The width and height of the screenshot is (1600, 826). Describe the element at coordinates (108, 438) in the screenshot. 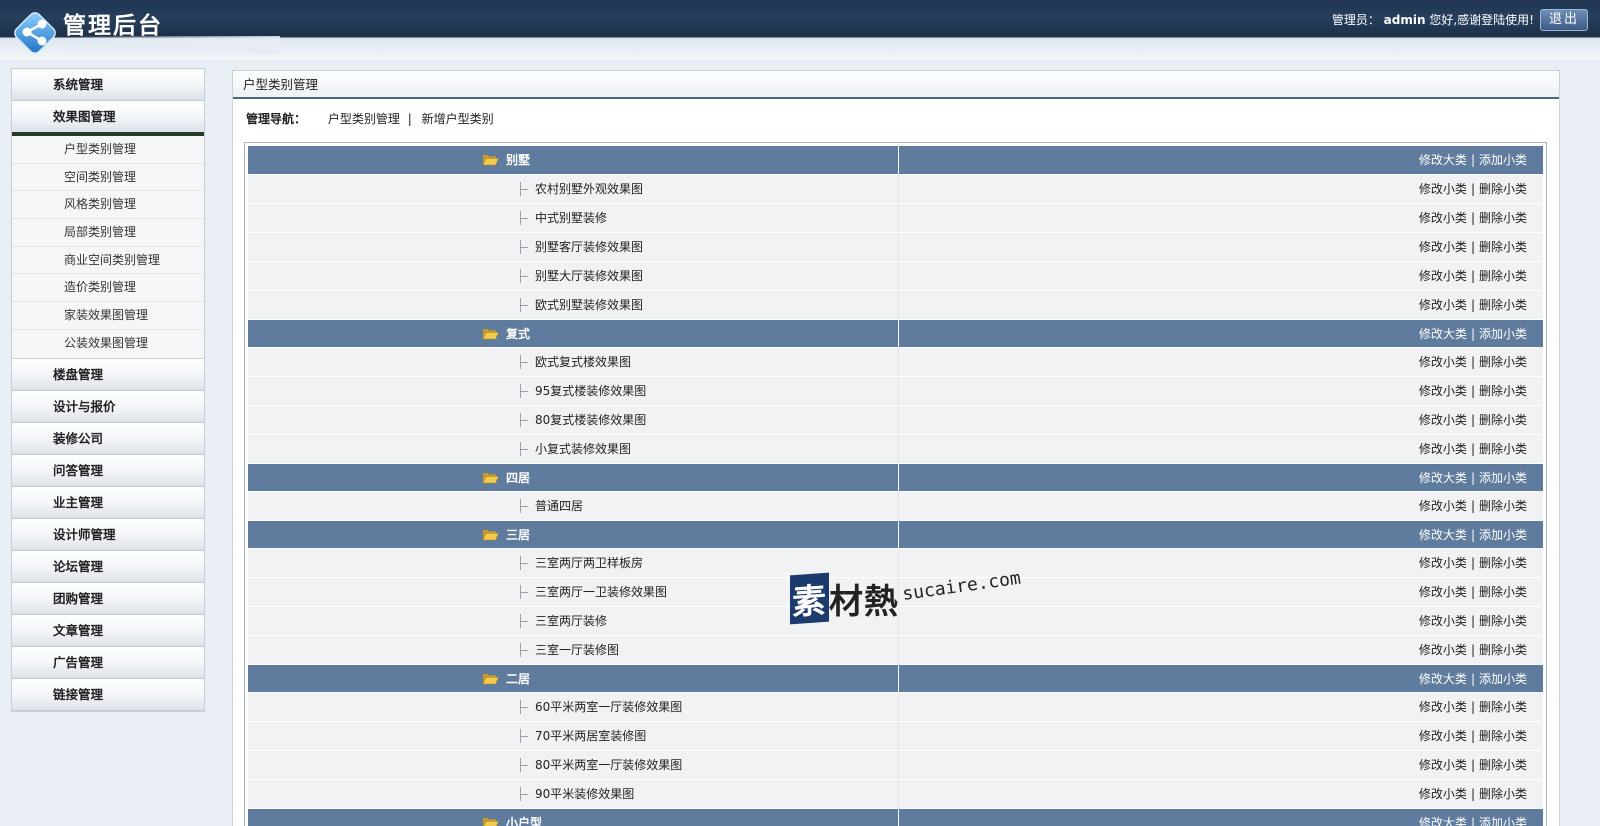

I see `sidebar-item-companies: 装修公司` at that location.